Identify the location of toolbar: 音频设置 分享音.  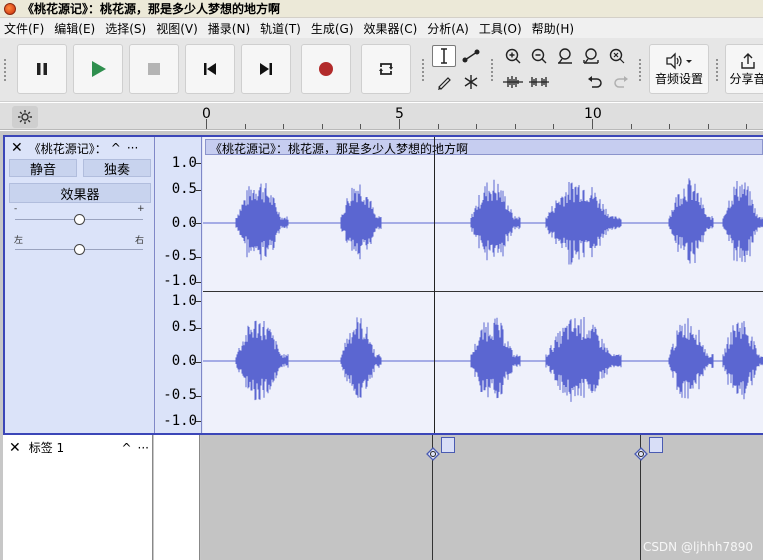
(381, 70).